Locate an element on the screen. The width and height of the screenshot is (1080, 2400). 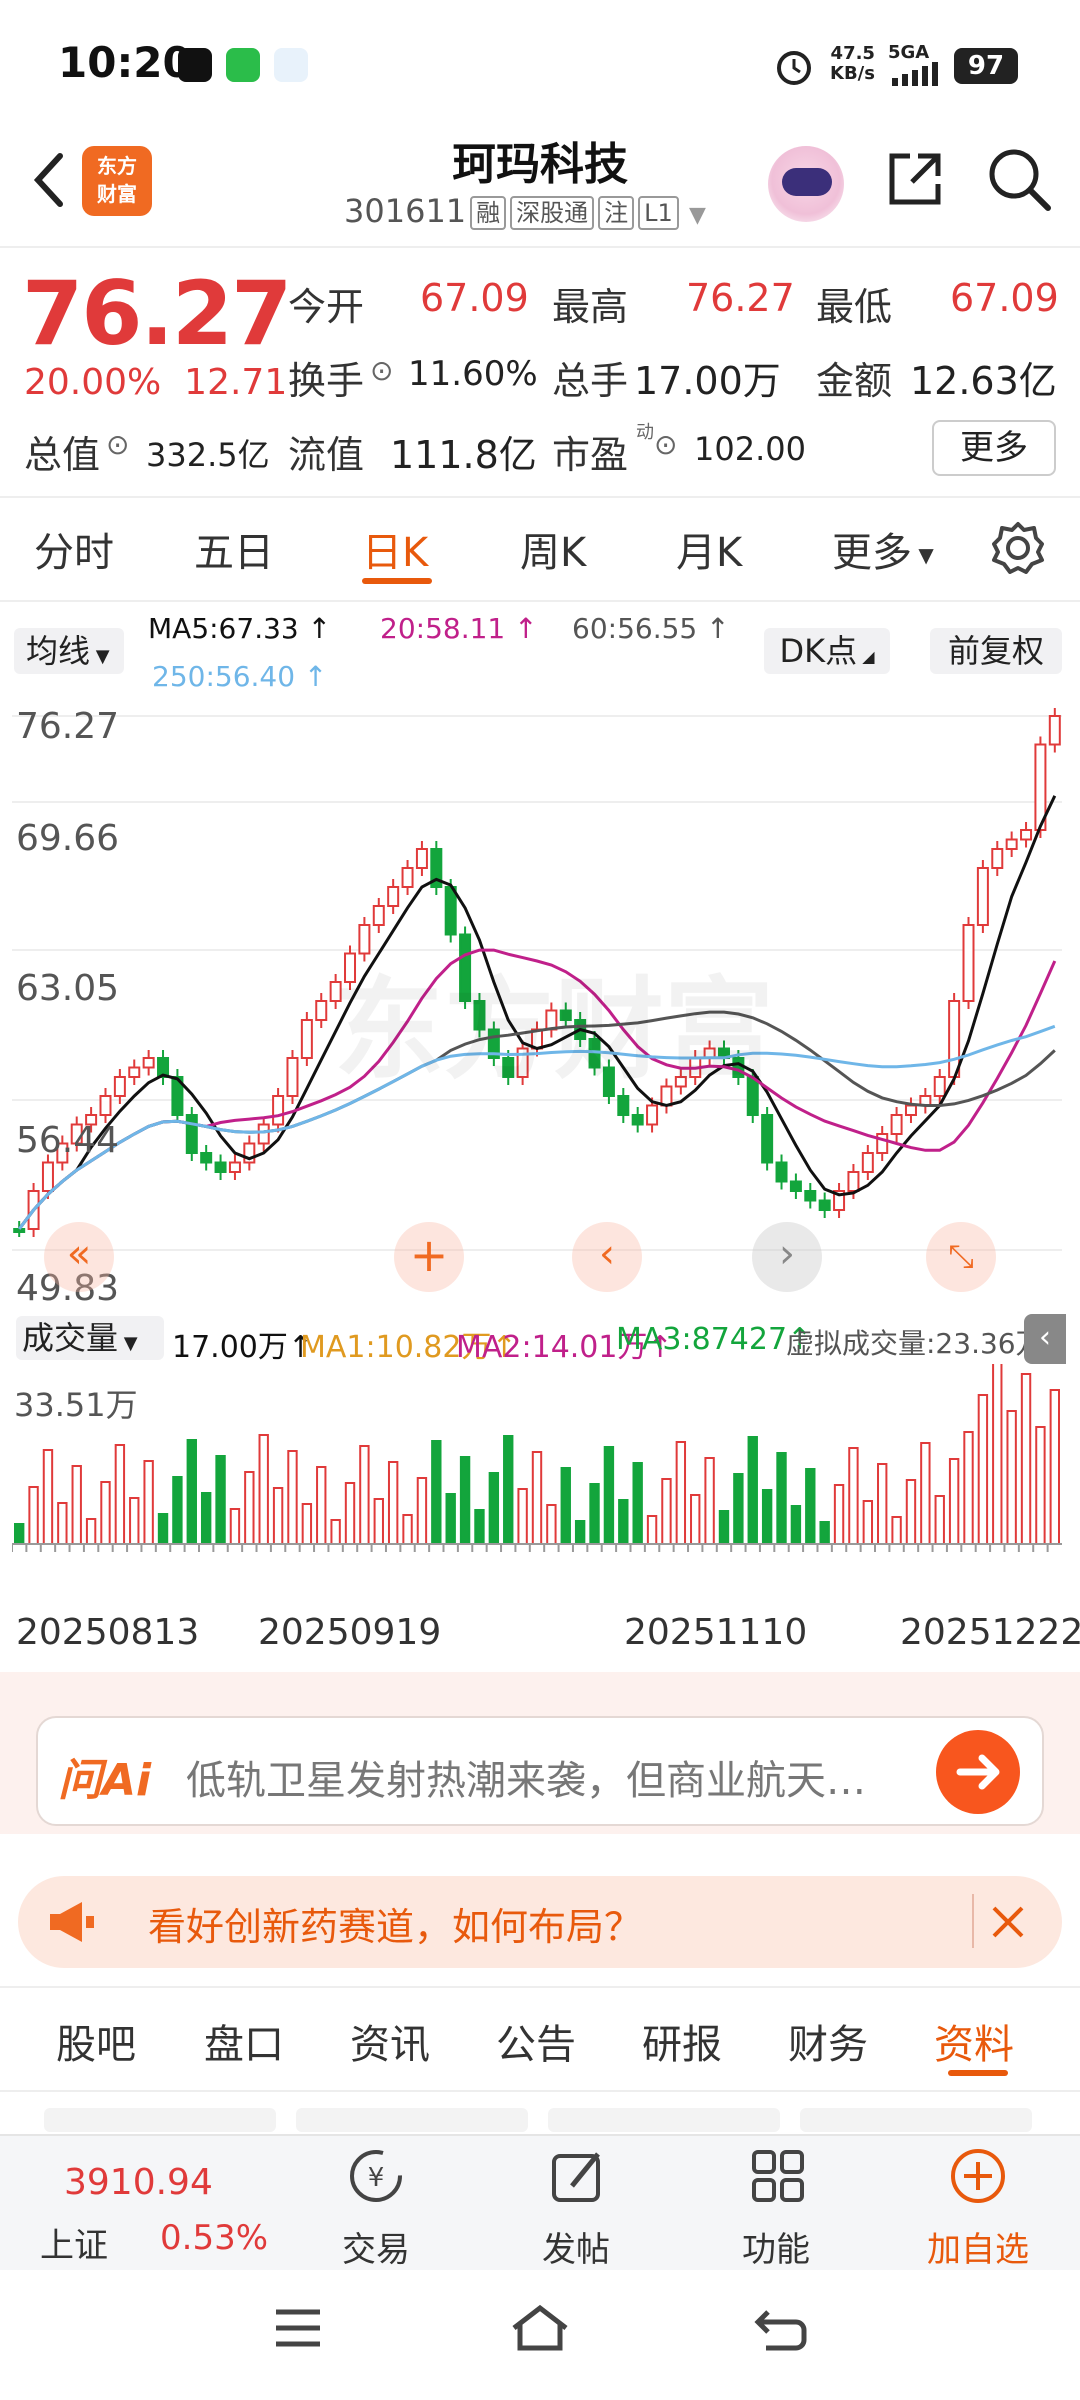
notification-icon is located at coordinates (291, 65).